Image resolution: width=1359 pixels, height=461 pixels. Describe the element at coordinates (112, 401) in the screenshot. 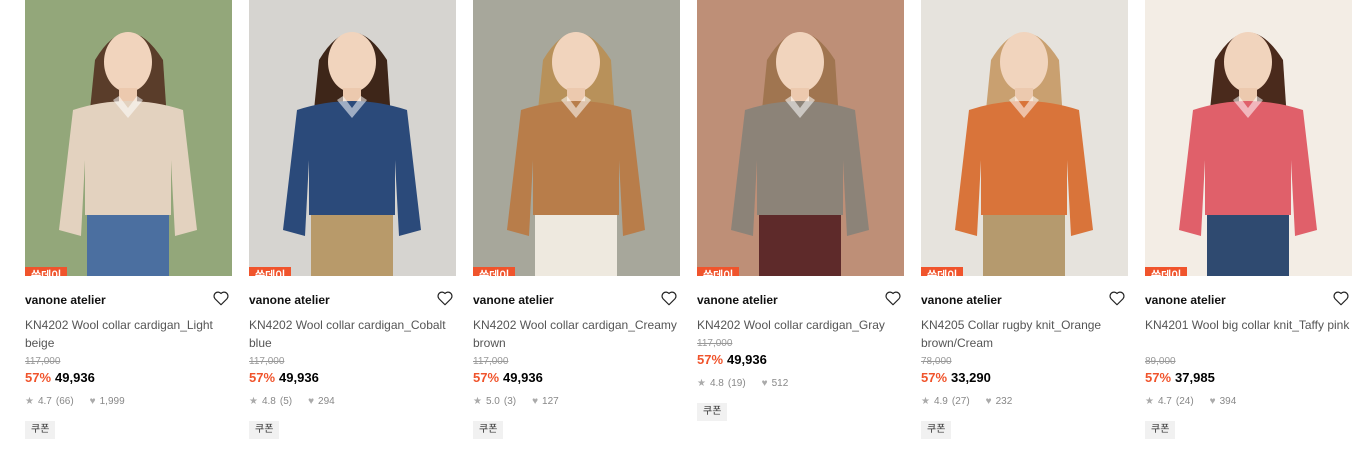

I see `like-count: 1,999` at that location.